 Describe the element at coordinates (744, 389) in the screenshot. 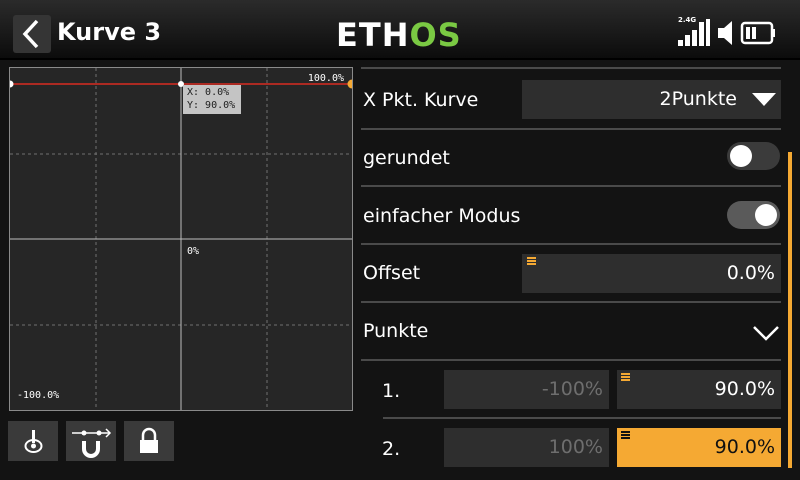

I see `point-1-y-value: 90.0%` at that location.